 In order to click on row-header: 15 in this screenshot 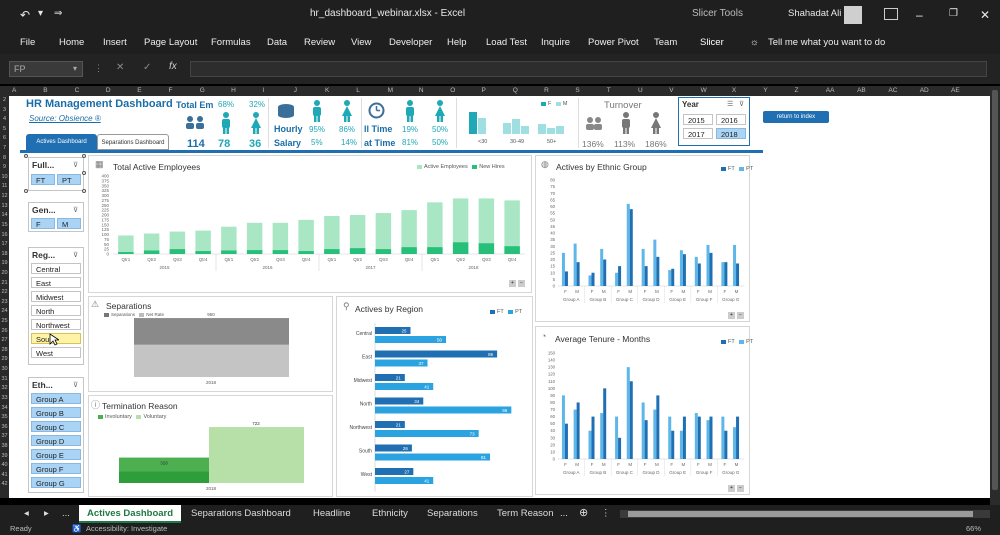, I will do `click(4, 225)`.